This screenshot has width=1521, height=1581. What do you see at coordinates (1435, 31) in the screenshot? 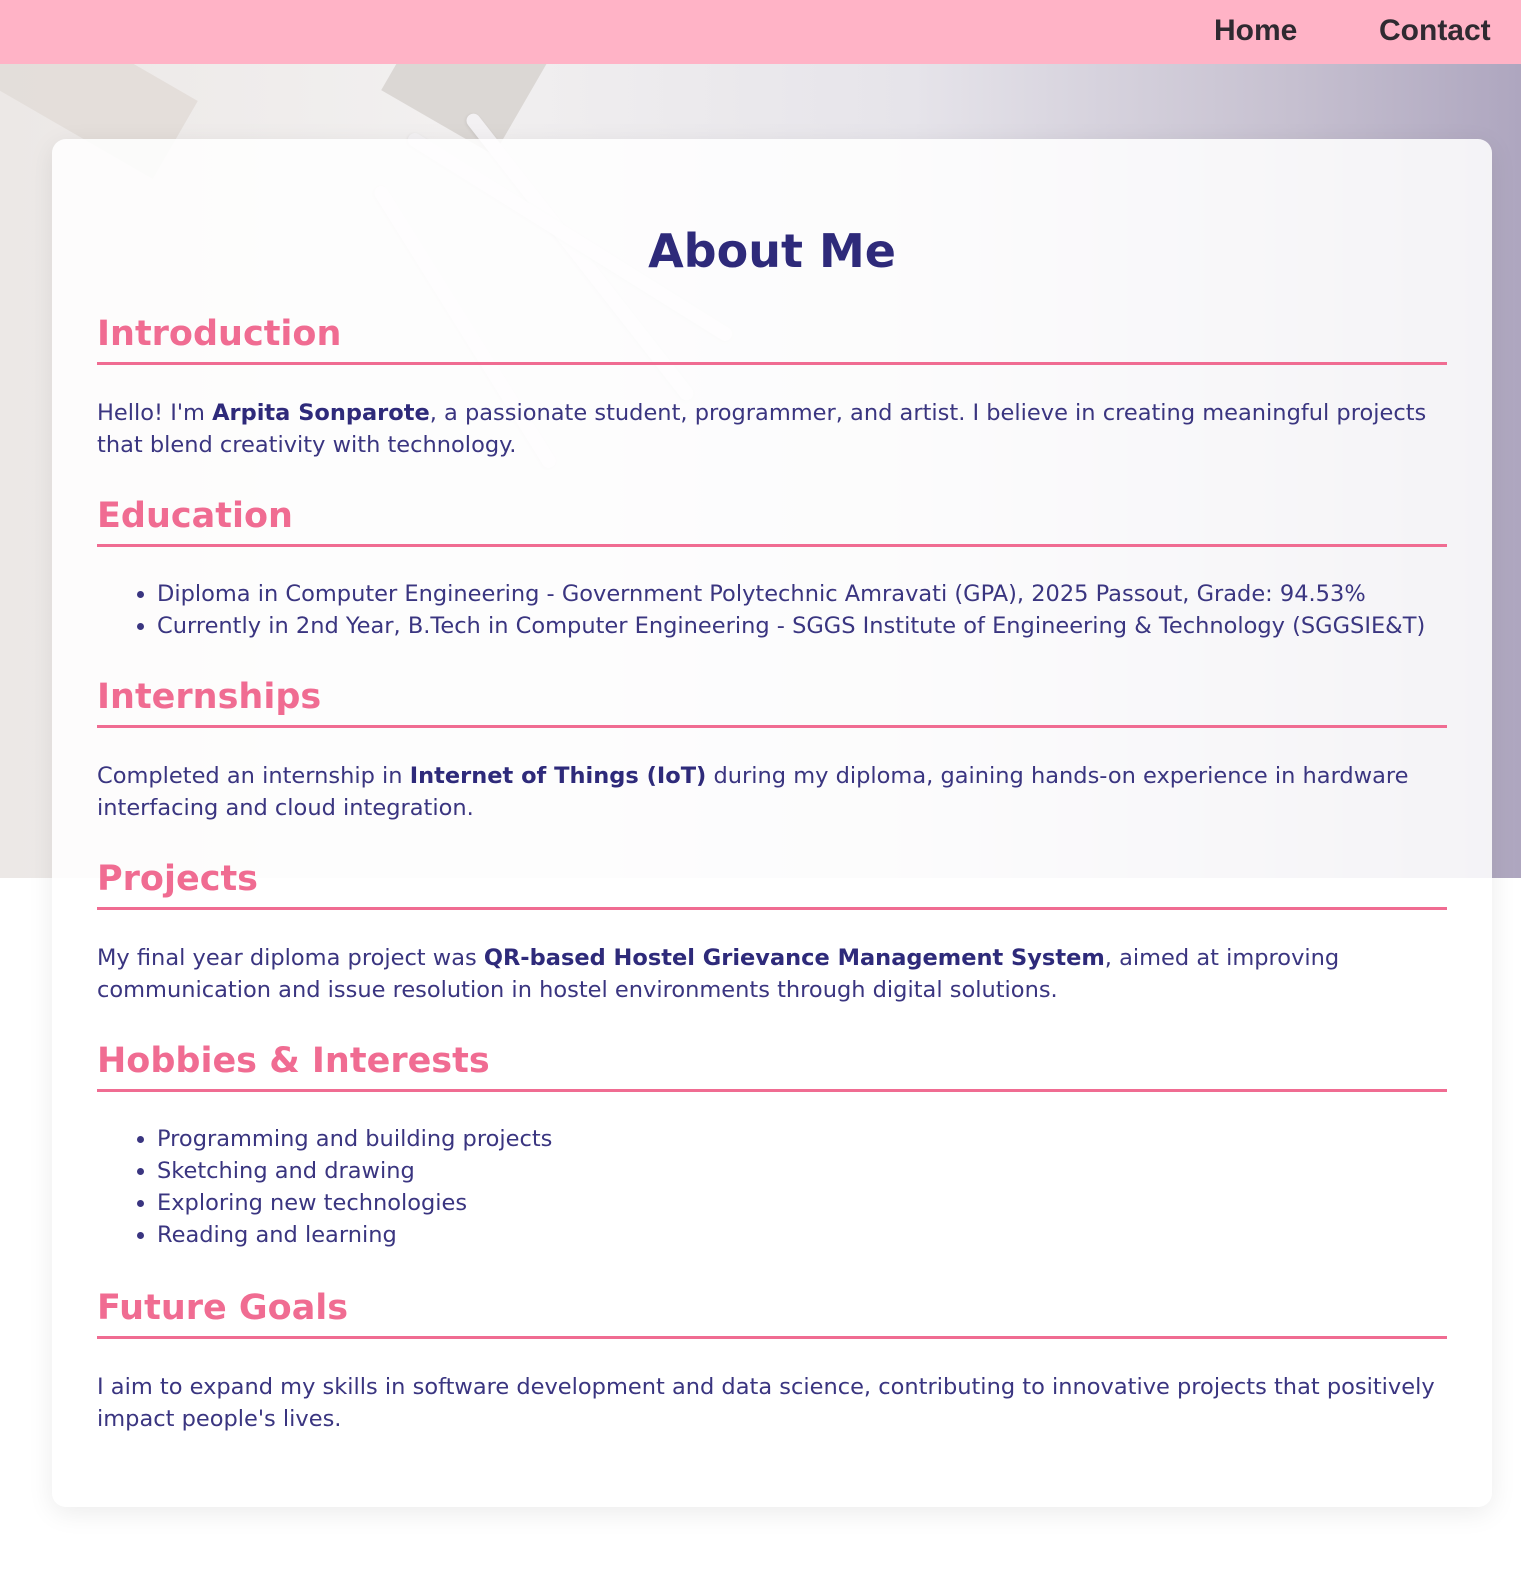
I see `nav-contact-link: Contact` at bounding box center [1435, 31].